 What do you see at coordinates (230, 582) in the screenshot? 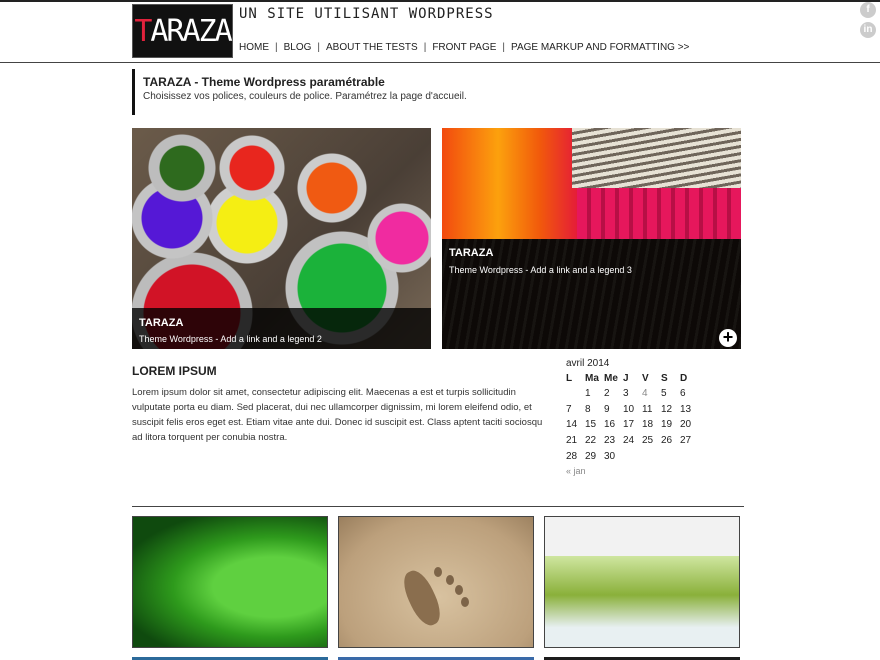
I see `gallery-thumb-leaf` at bounding box center [230, 582].